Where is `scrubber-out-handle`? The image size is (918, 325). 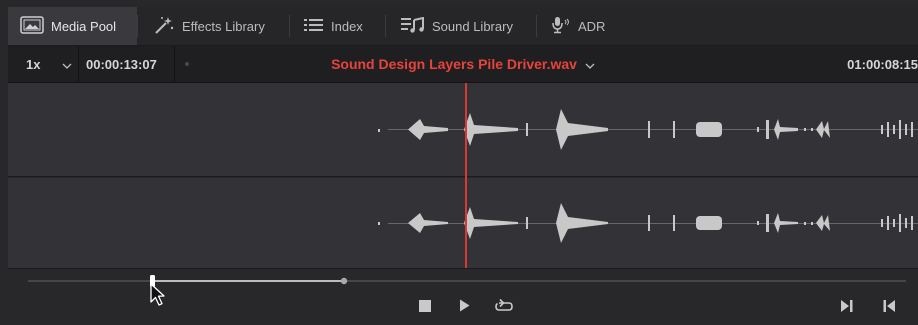 scrubber-out-handle is located at coordinates (344, 281).